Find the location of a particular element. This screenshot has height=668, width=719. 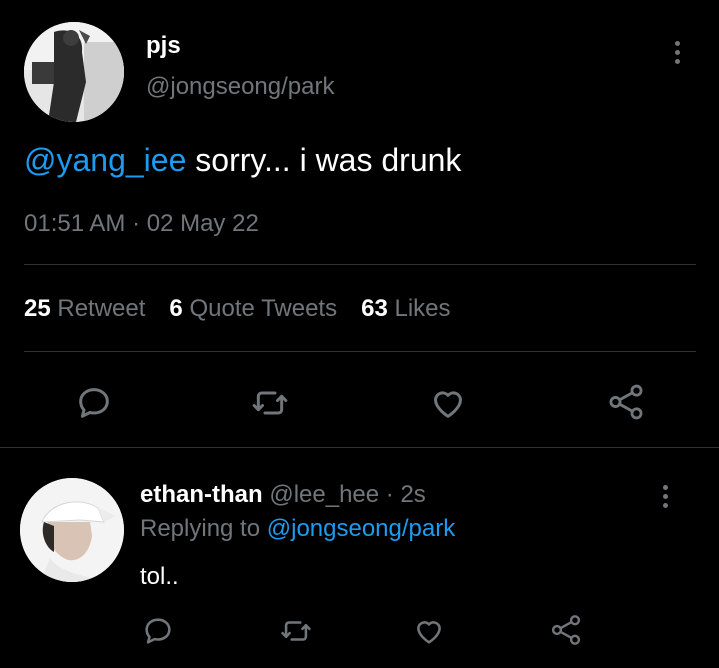

reply-author-handle: @lee_hee is located at coordinates (324, 494).